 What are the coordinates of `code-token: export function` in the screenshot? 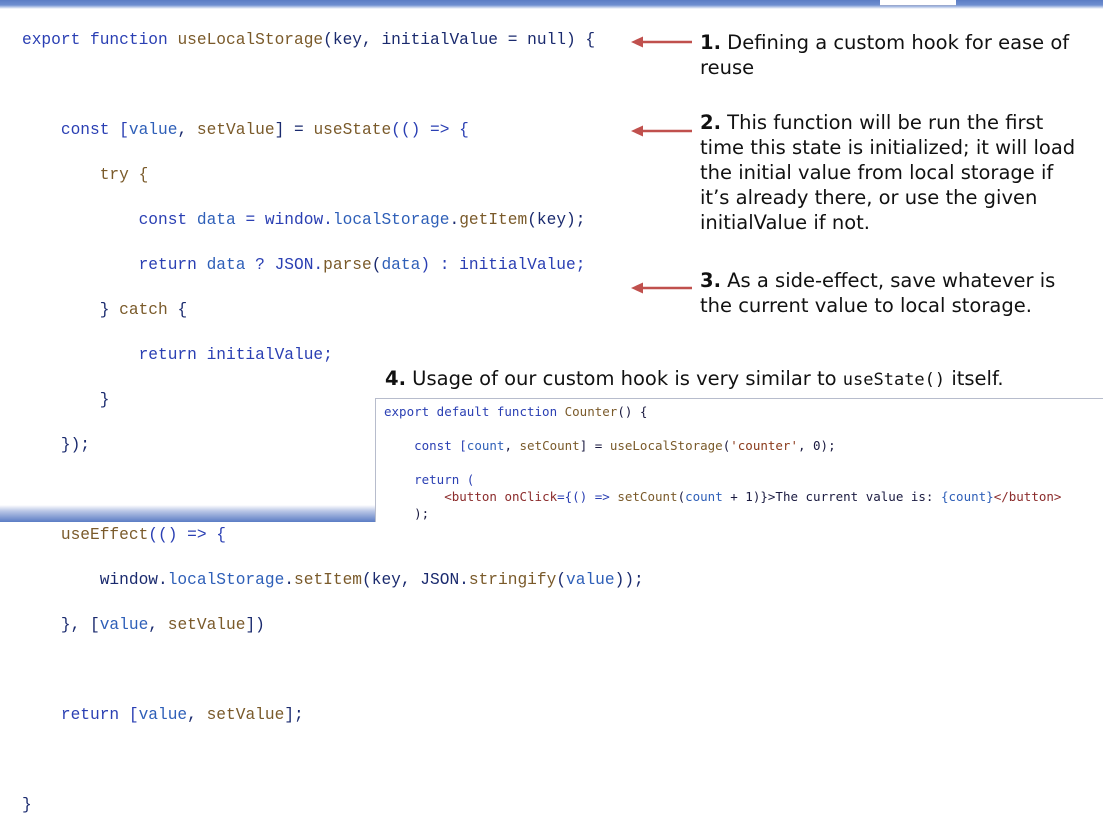 It's located at (100, 40).